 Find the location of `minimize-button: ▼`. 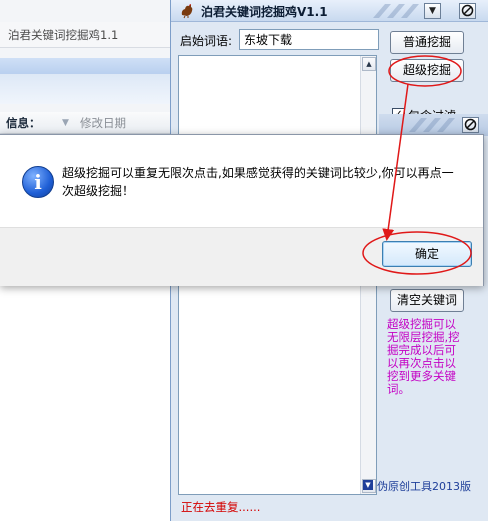

minimize-button: ▼ is located at coordinates (432, 11).